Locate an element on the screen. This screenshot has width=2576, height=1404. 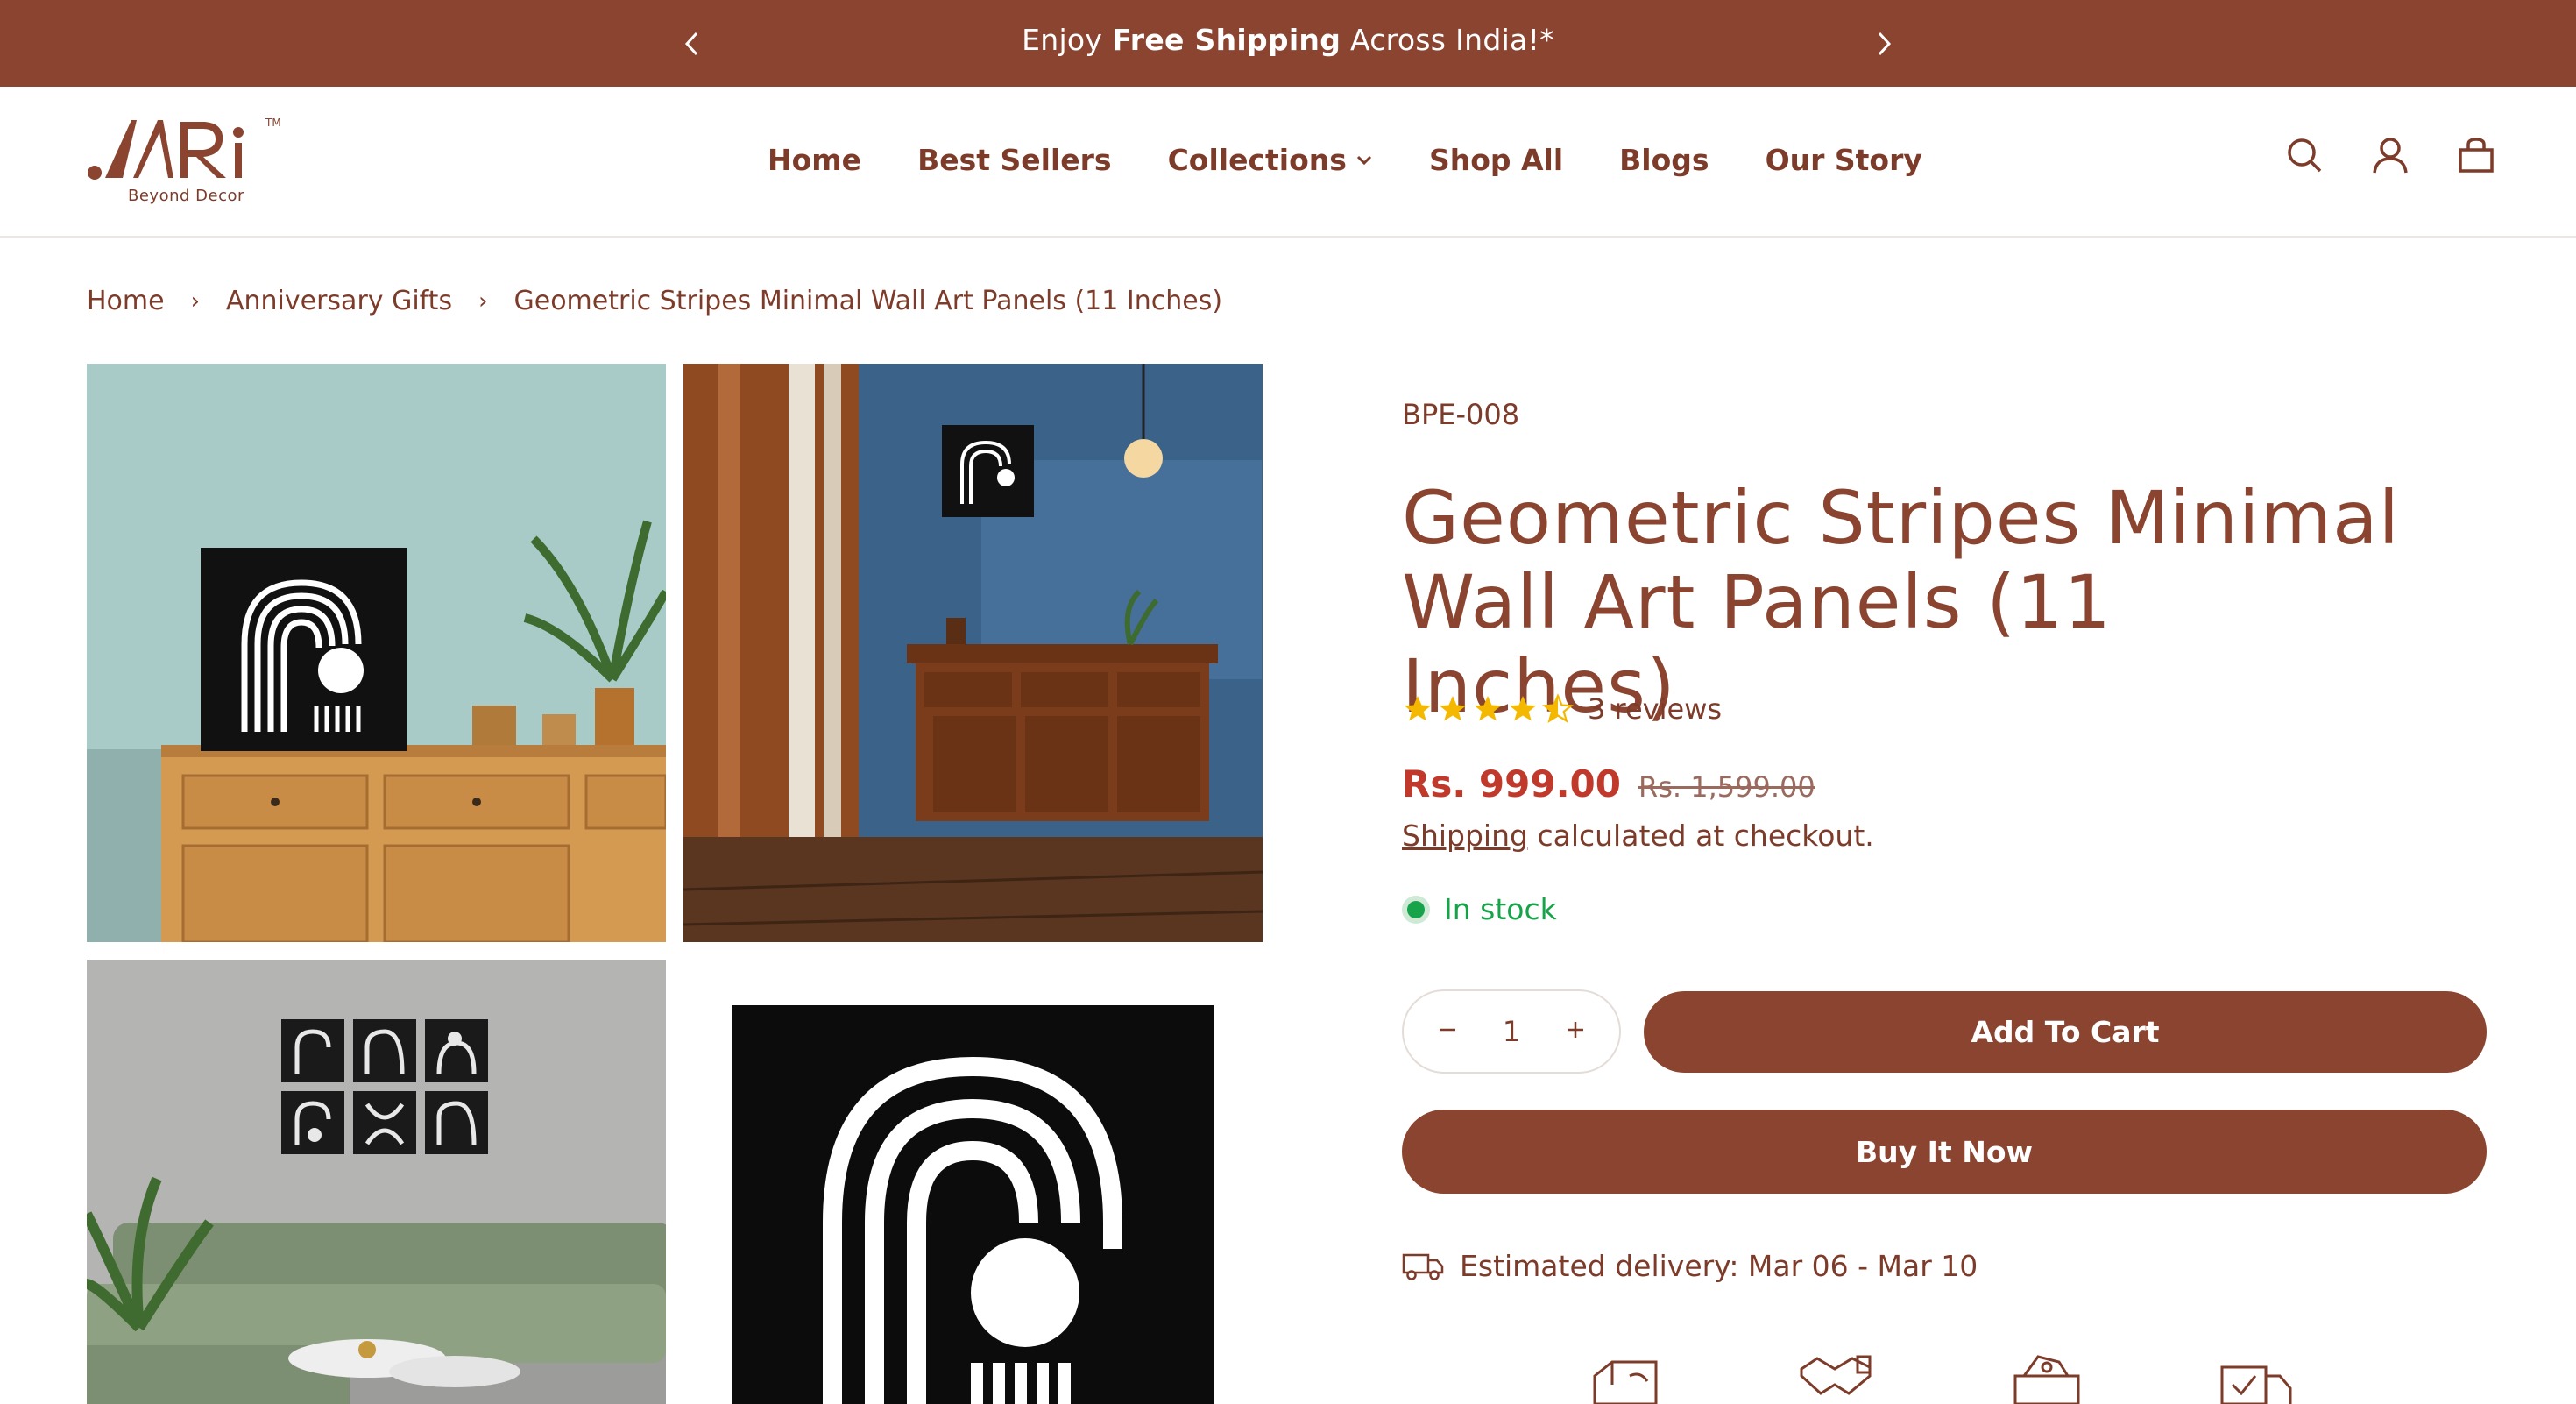
nav-item-collections: Collections is located at coordinates (1270, 160).